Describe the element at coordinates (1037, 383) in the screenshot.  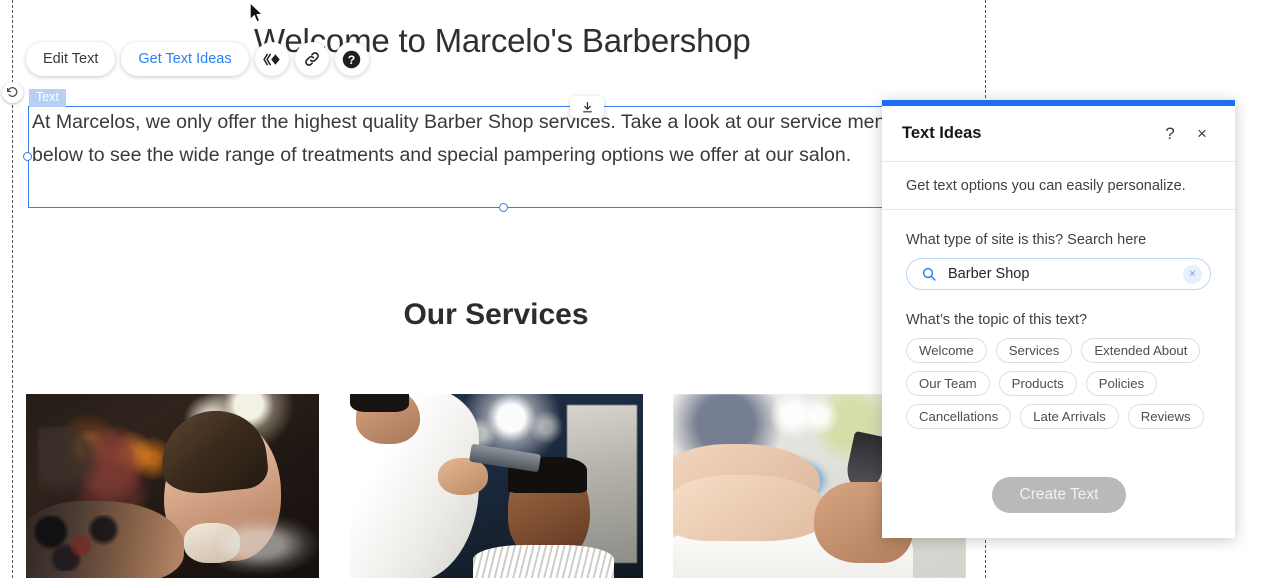
I see `topic-chip-products: Products` at that location.